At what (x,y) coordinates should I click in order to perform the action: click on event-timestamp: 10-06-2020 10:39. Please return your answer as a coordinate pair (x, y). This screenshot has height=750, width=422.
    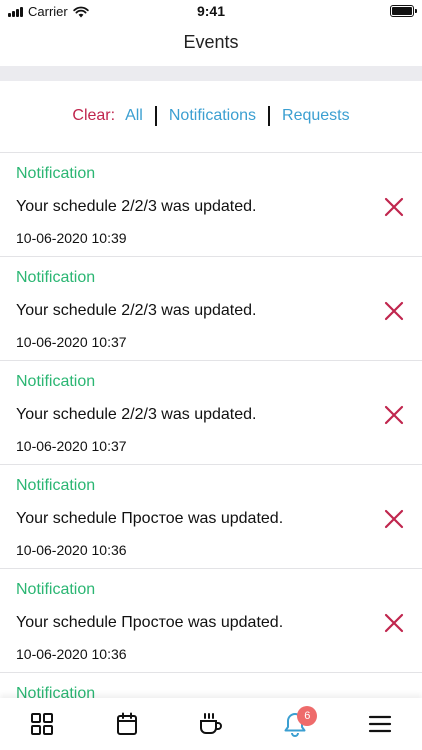
    Looking at the image, I should click on (71, 238).